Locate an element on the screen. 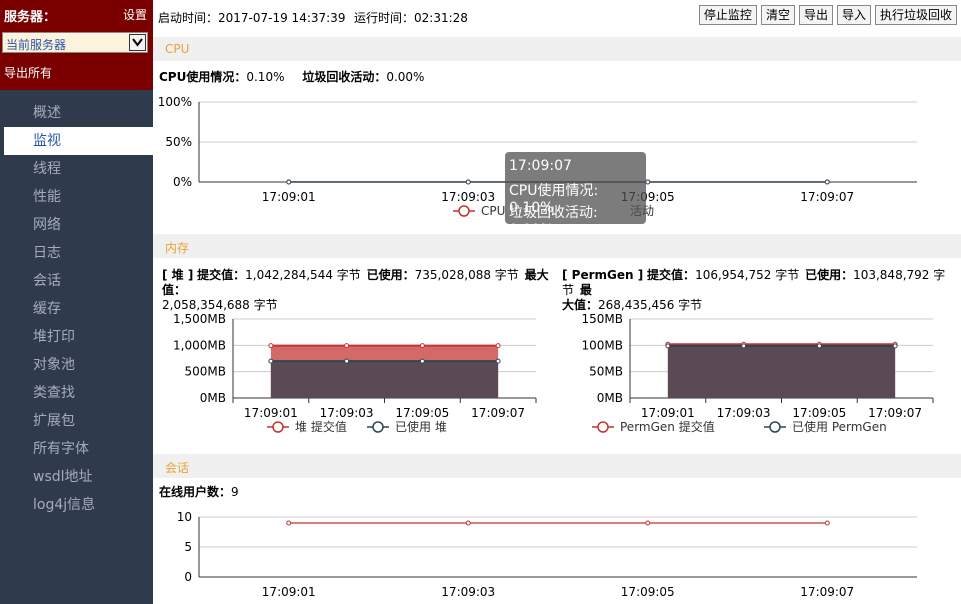 The width and height of the screenshot is (961, 604). gc-activity-label: 垃圾回收活动： is located at coordinates (344, 77).